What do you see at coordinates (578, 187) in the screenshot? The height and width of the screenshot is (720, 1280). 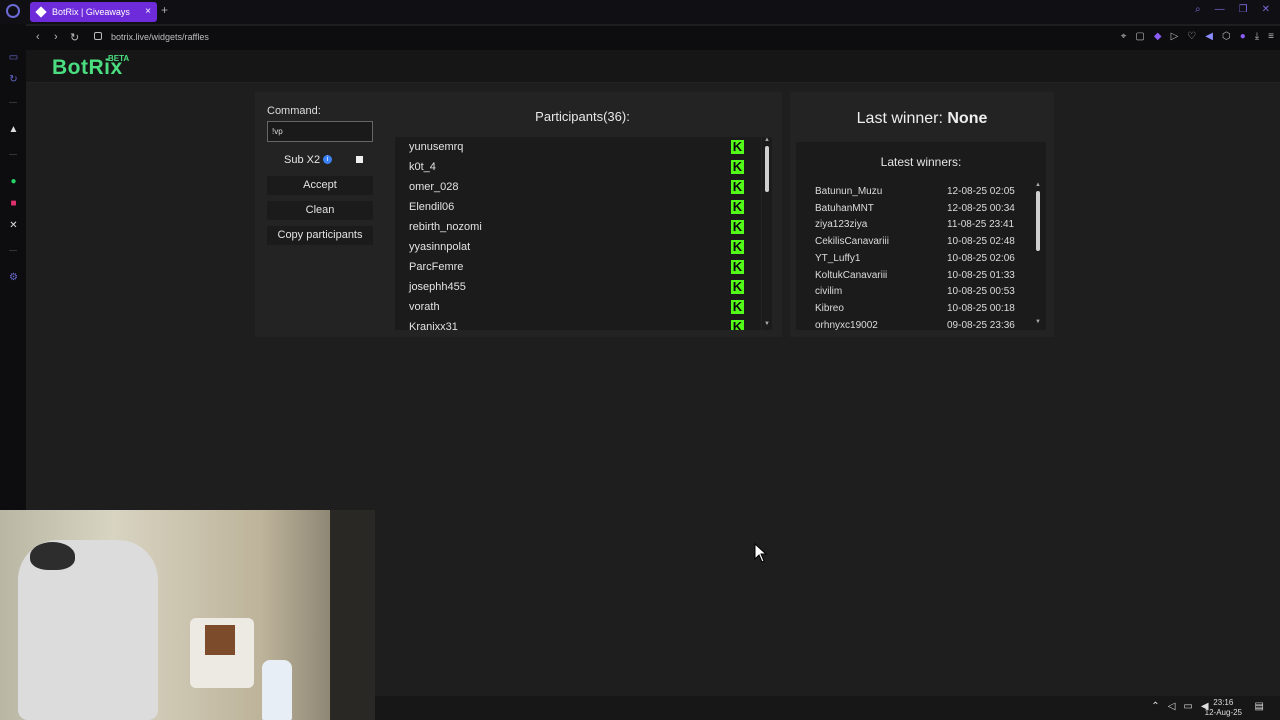 I see `participant-row: omer_028 K` at bounding box center [578, 187].